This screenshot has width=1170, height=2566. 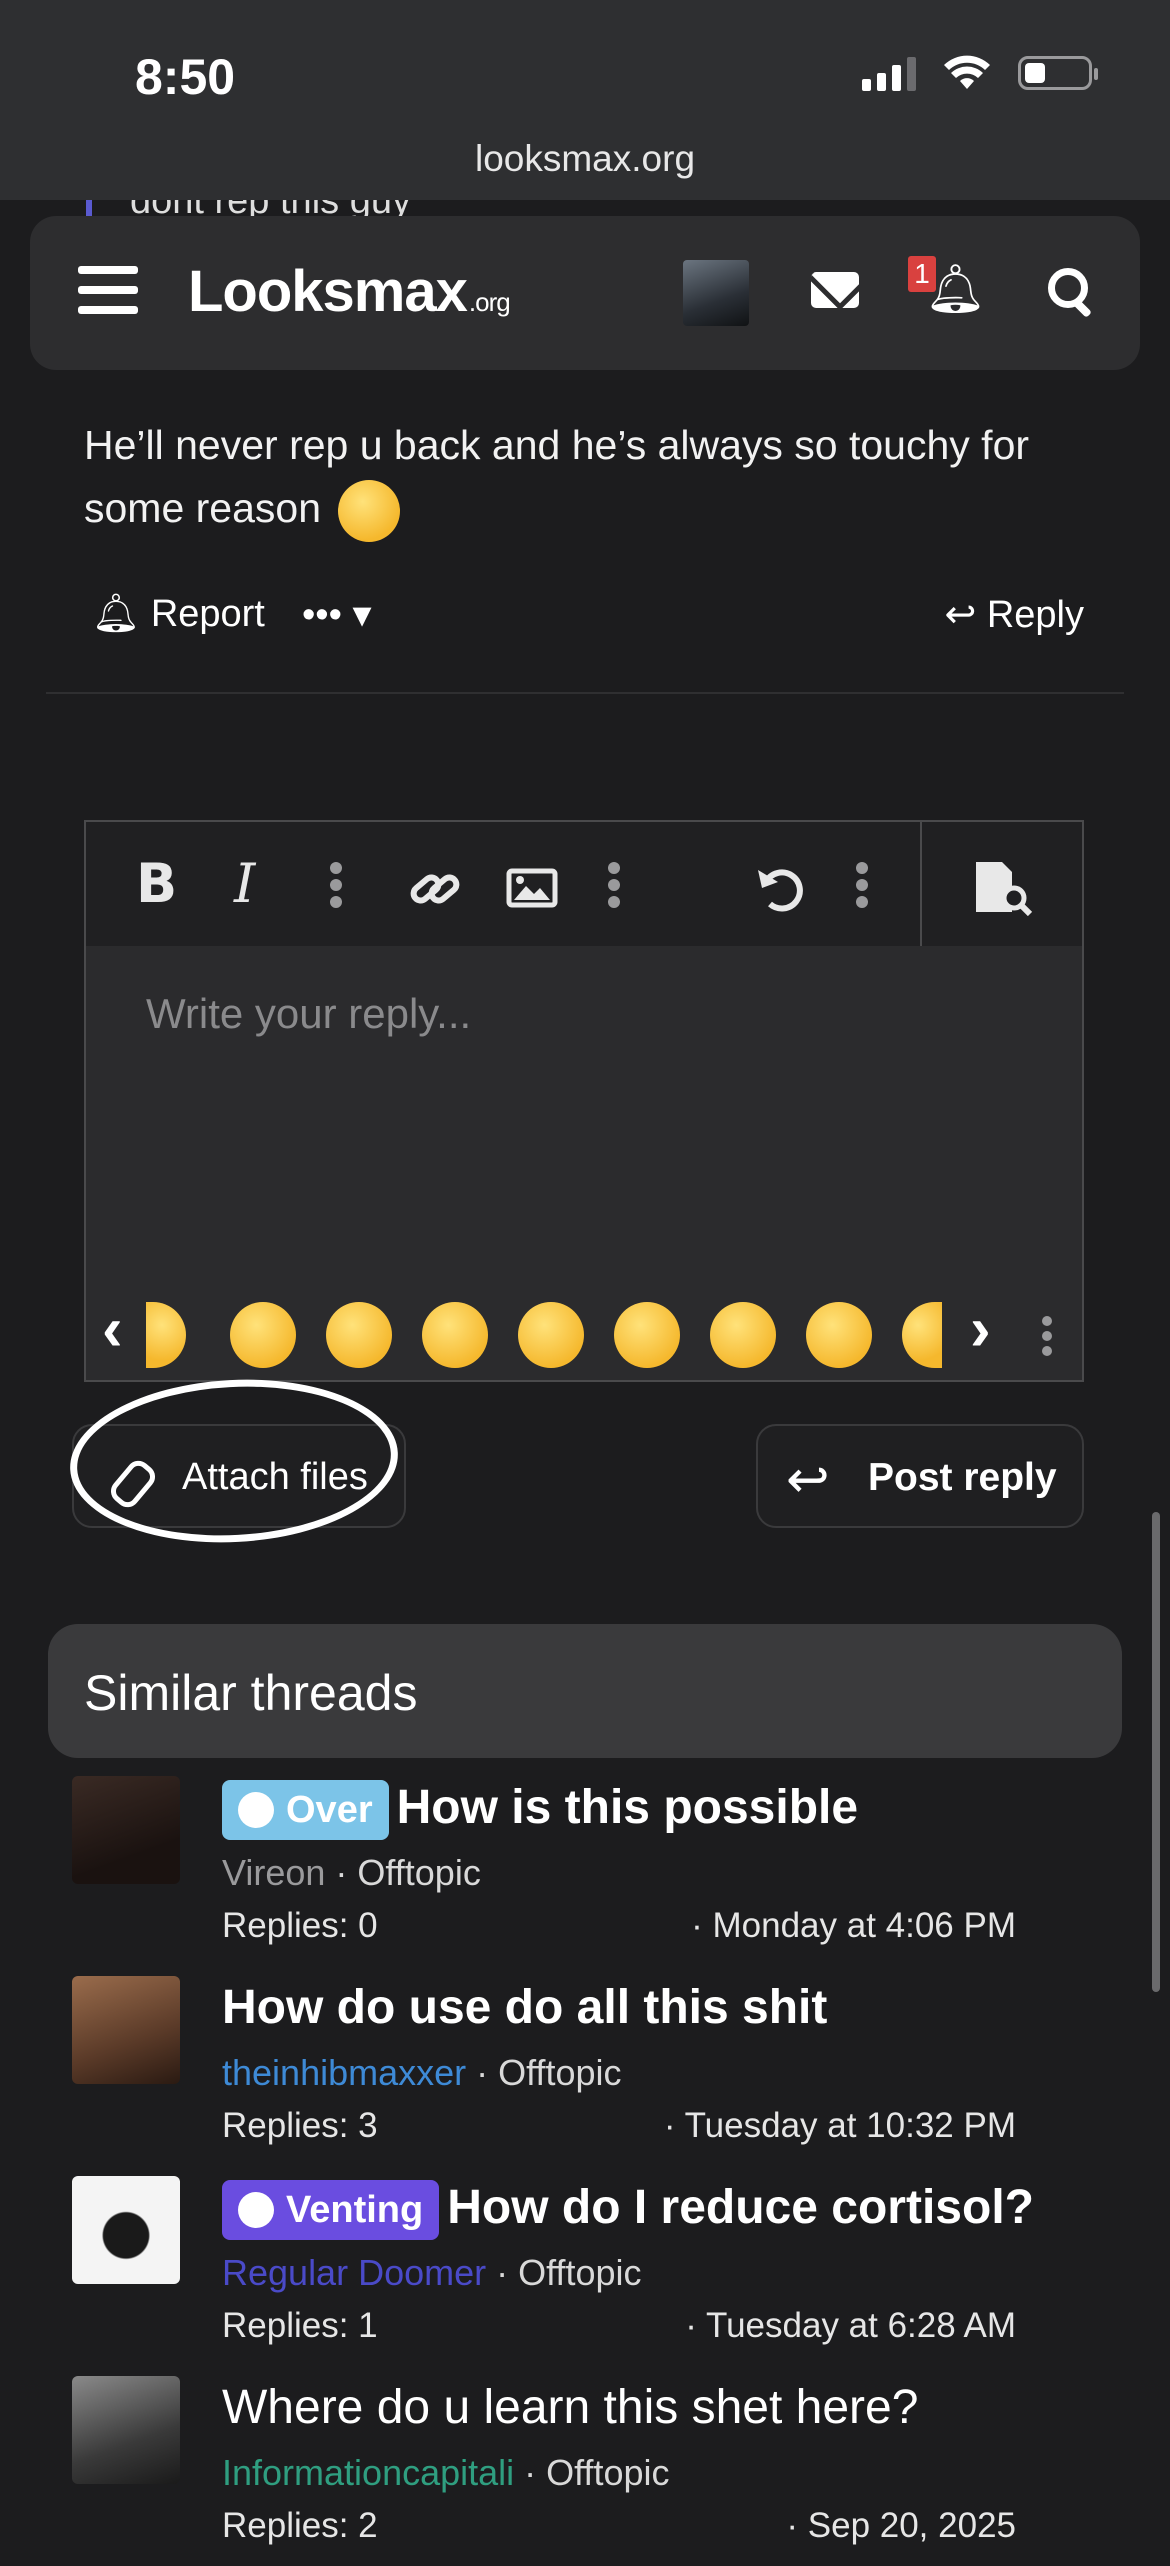 I want to click on thread-title-text: Where do u learn this shet here?, so click(x=570, y=2407).